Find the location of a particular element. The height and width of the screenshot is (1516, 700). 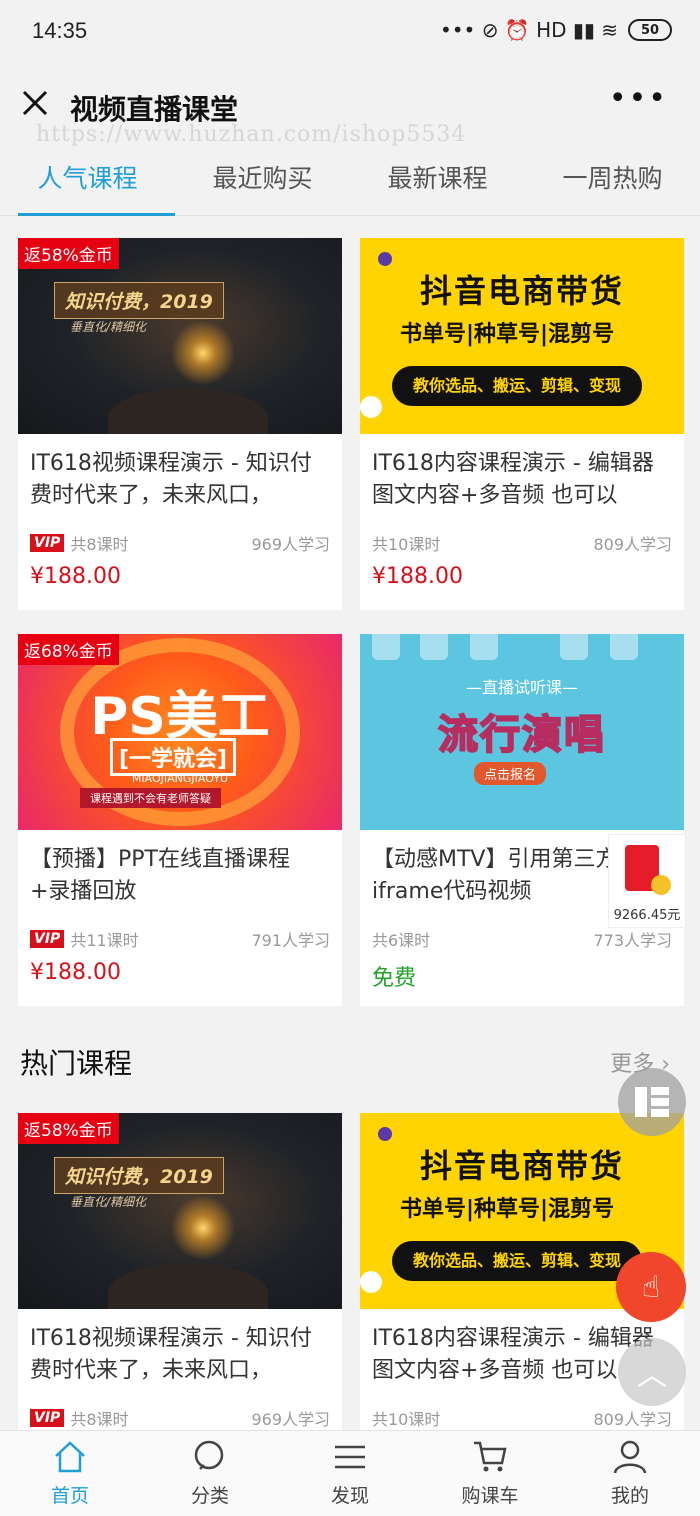

float-menu-button is located at coordinates (652, 1102).